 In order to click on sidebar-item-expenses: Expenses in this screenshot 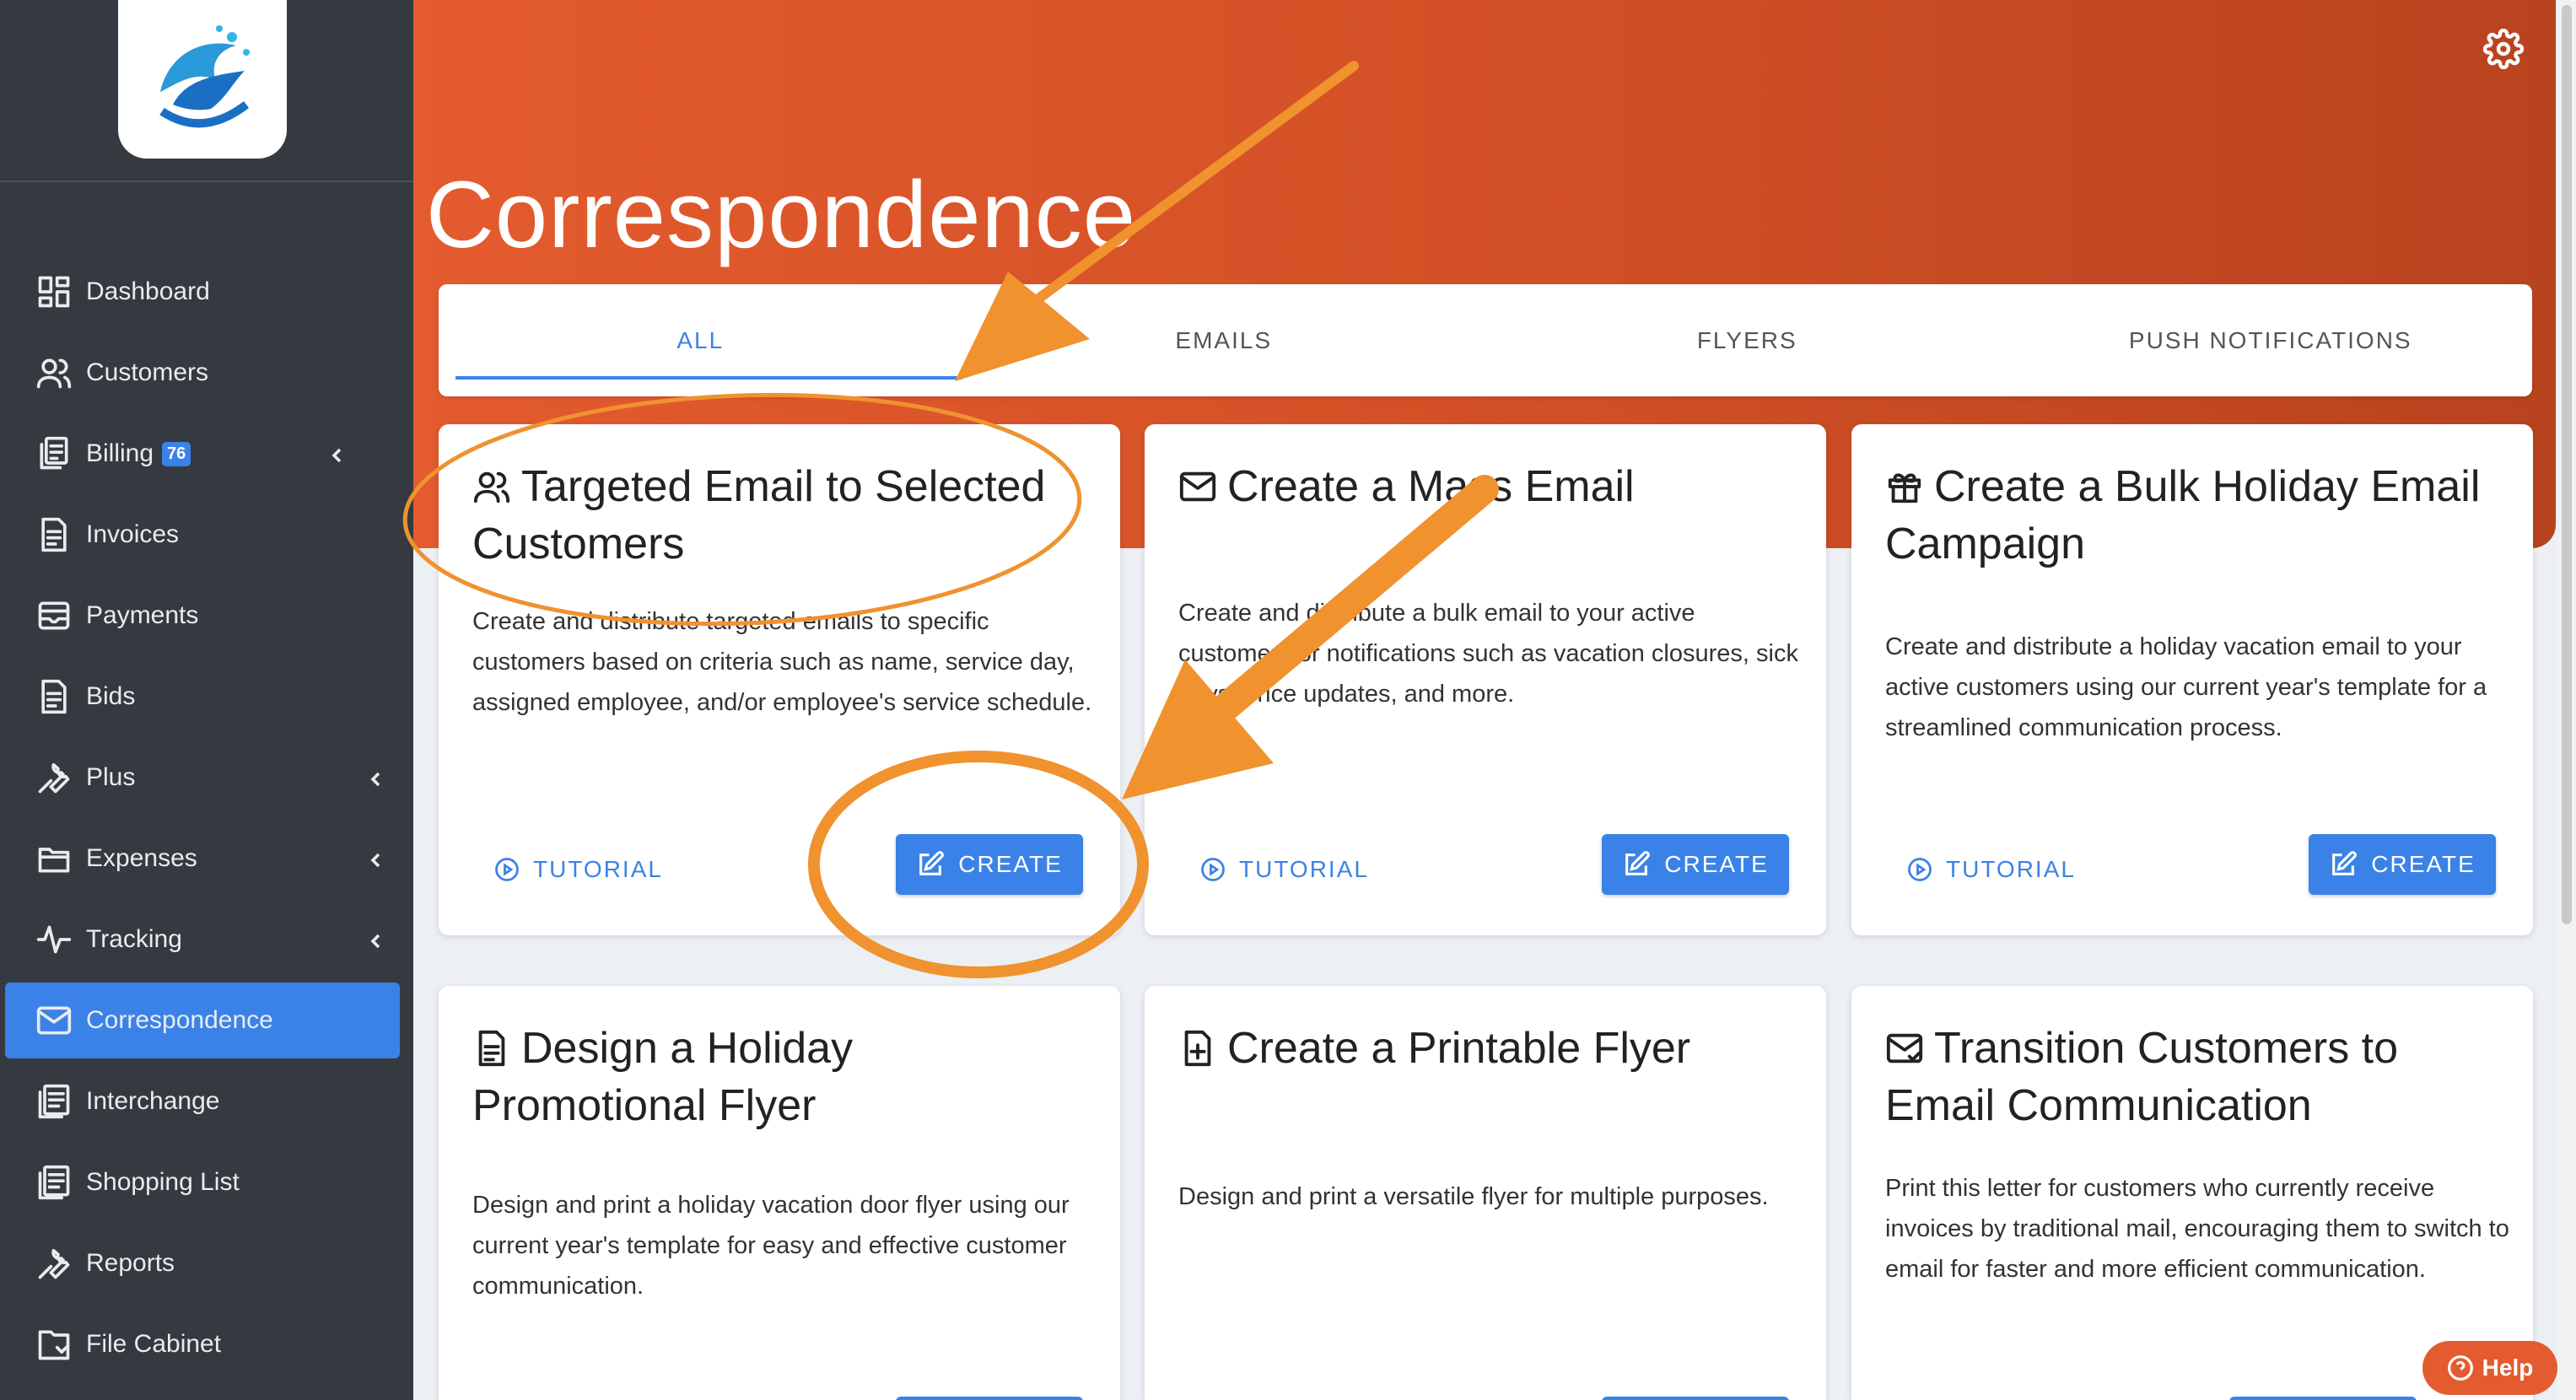, I will do `click(206, 859)`.